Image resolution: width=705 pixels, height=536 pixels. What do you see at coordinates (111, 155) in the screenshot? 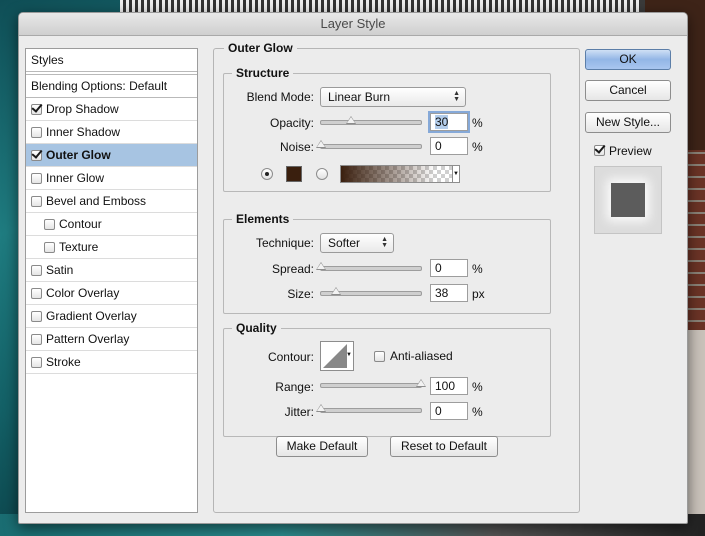
I see `sidebar-item-outer-glow: Outer Glow` at bounding box center [111, 155].